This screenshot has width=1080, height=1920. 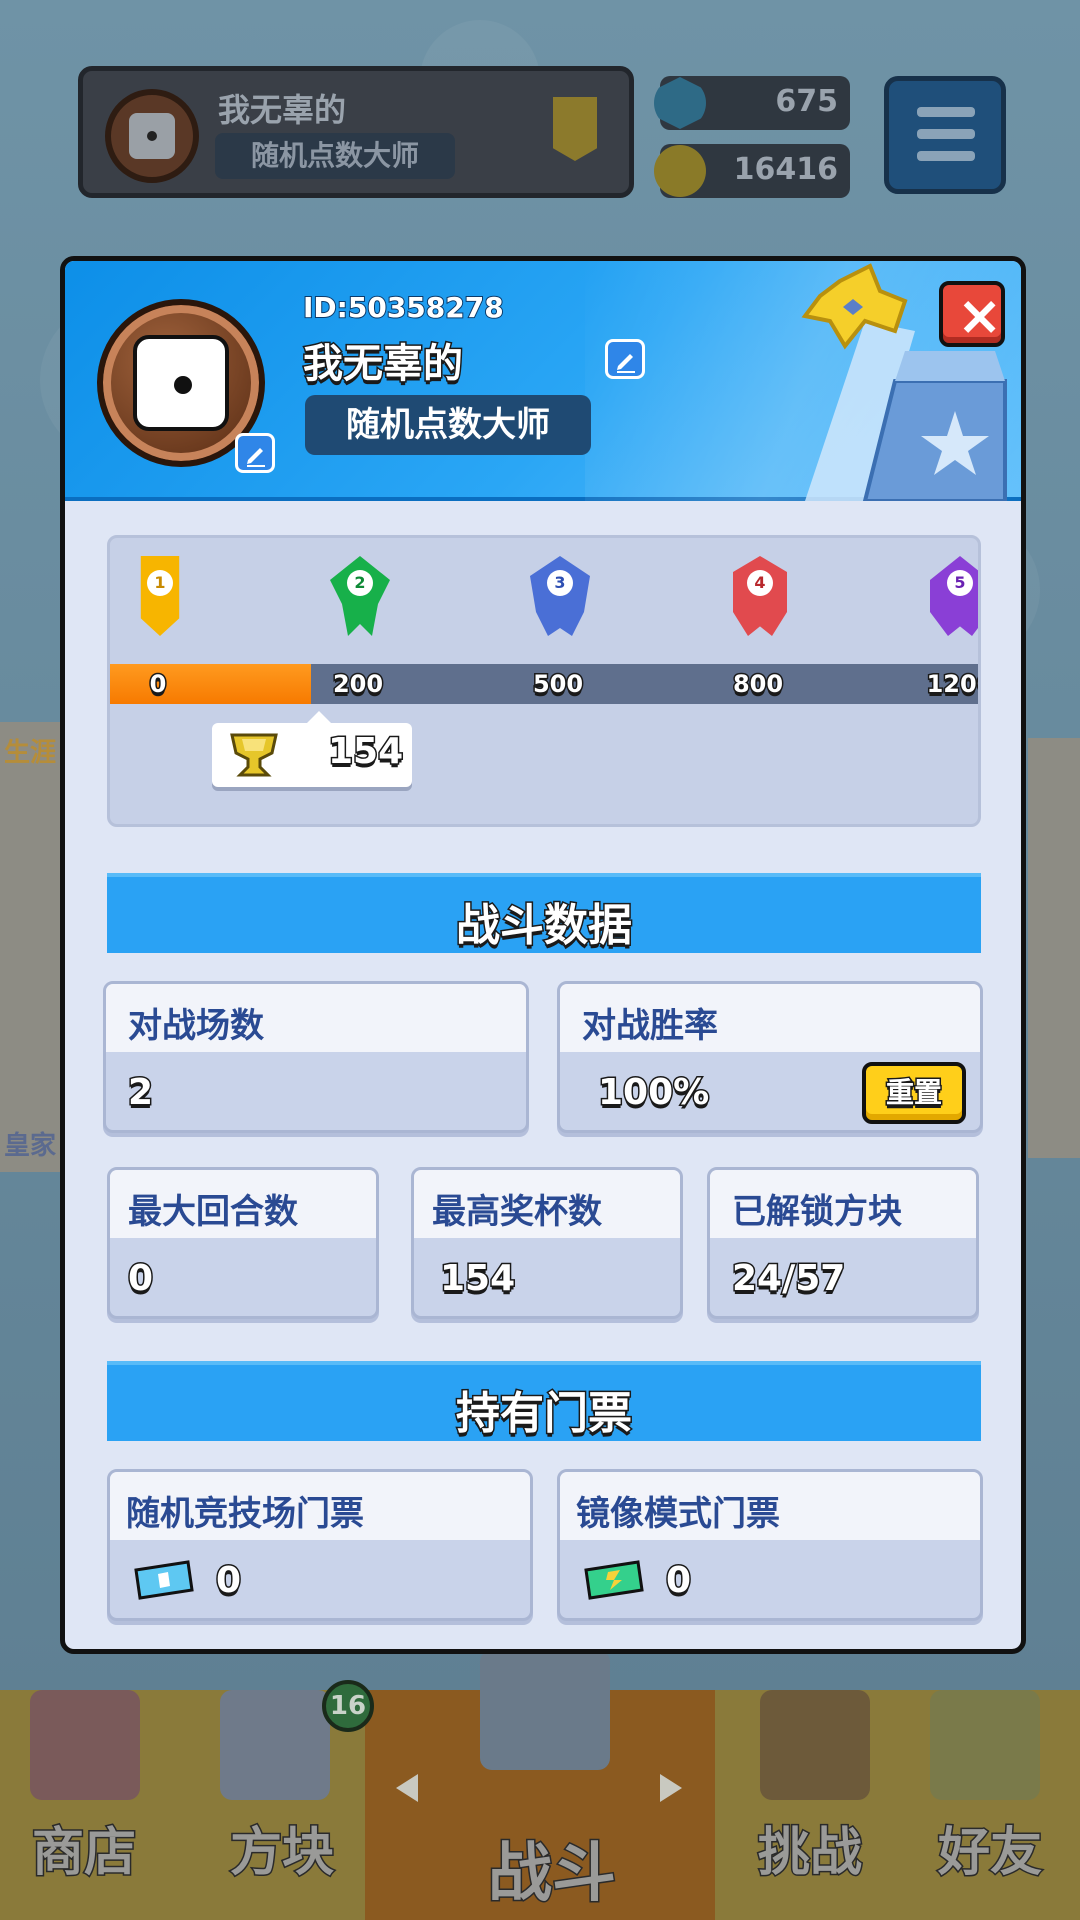 I want to click on max-trophies-value: 154, so click(x=477, y=1279).